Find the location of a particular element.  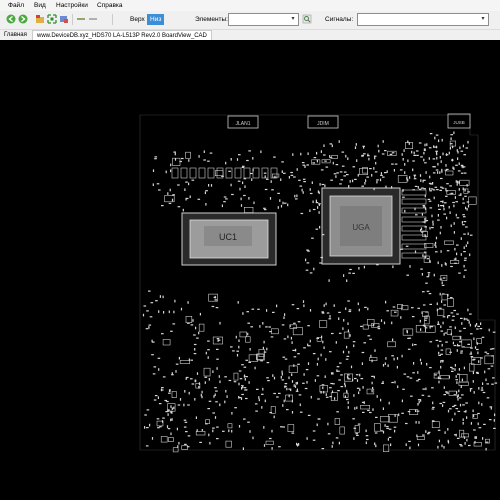

forward-icon is located at coordinates (23, 19).